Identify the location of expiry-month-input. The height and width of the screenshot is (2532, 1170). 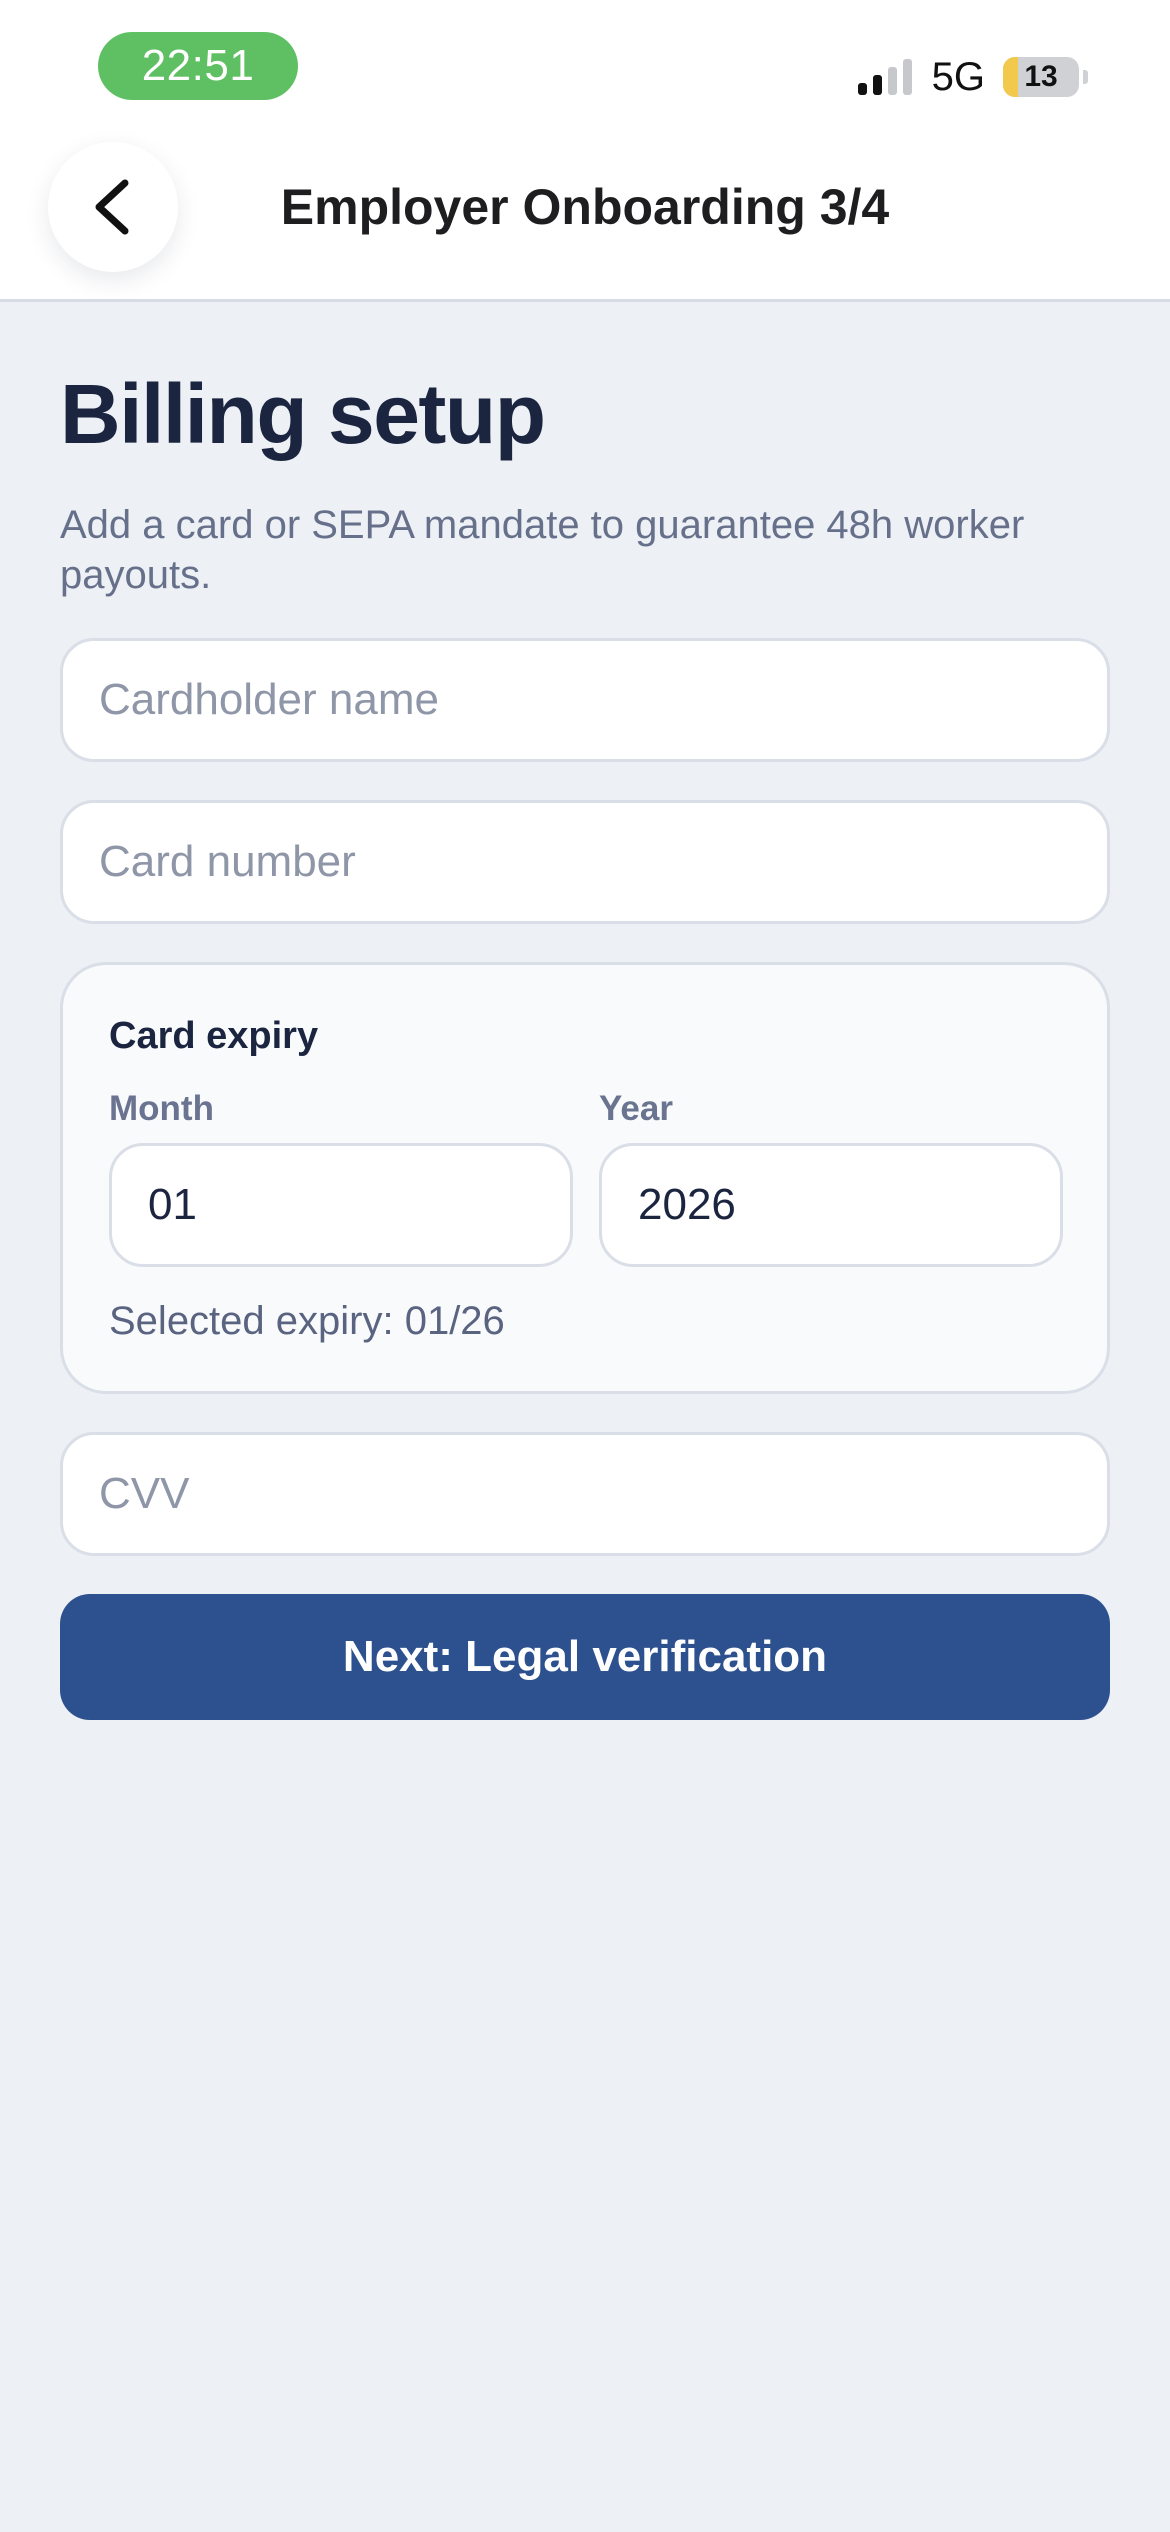
(341, 1205).